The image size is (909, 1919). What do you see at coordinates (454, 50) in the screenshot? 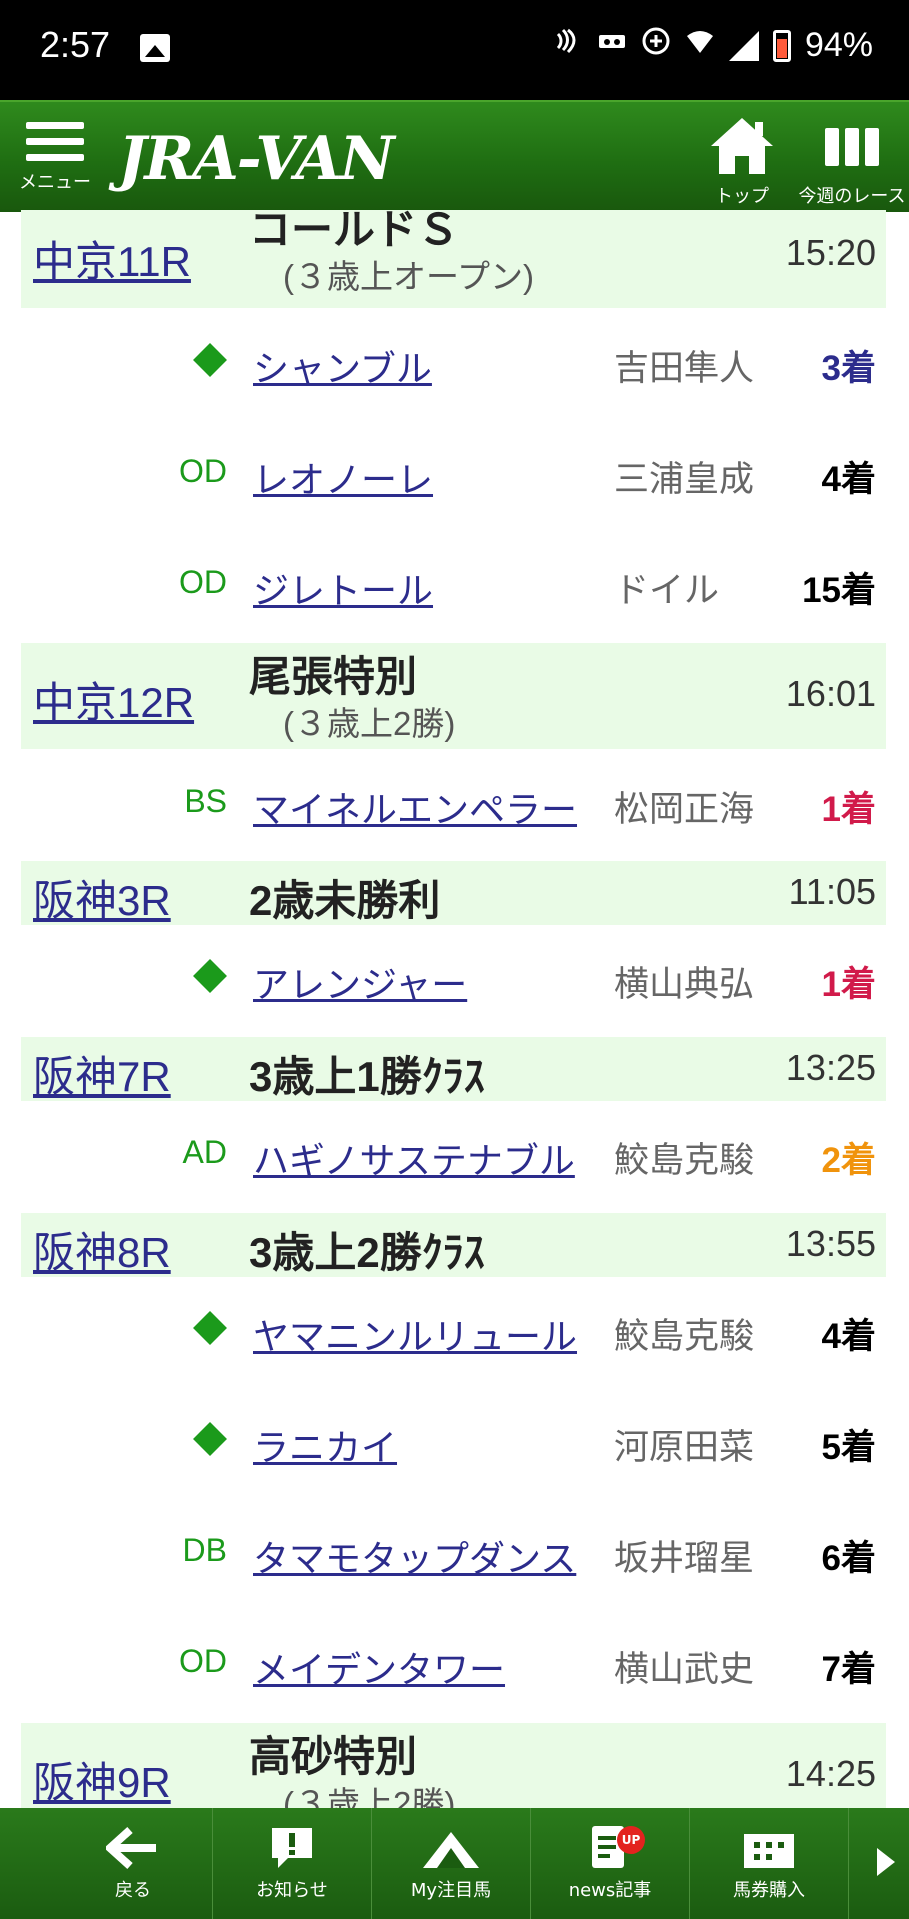
I see `status-bar: 2:57 94%` at bounding box center [454, 50].